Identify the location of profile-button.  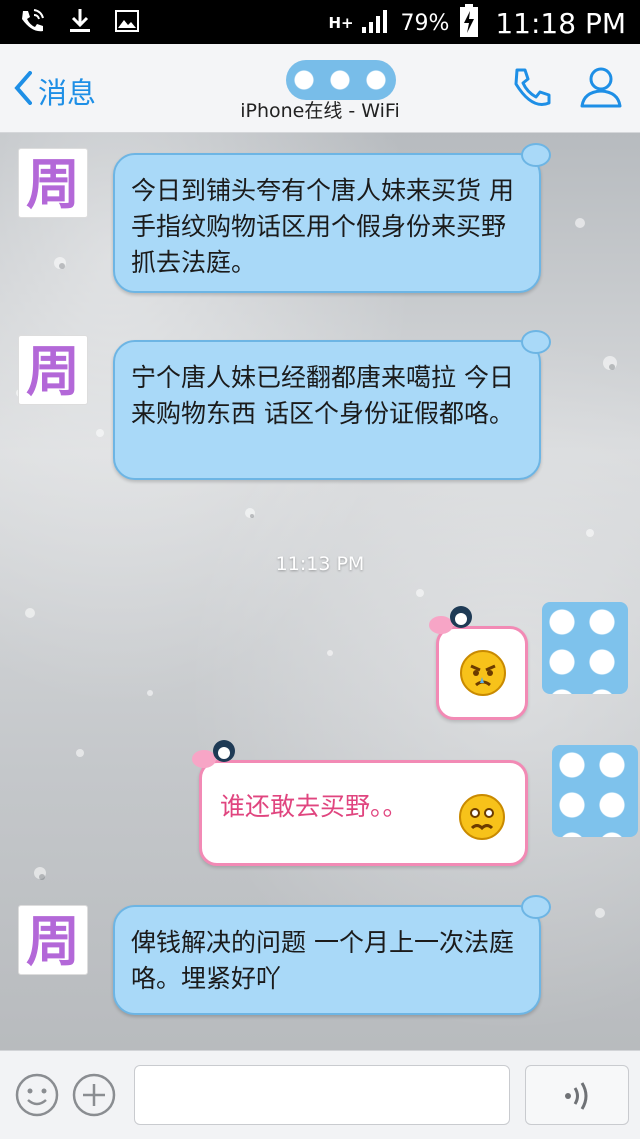
(601, 89).